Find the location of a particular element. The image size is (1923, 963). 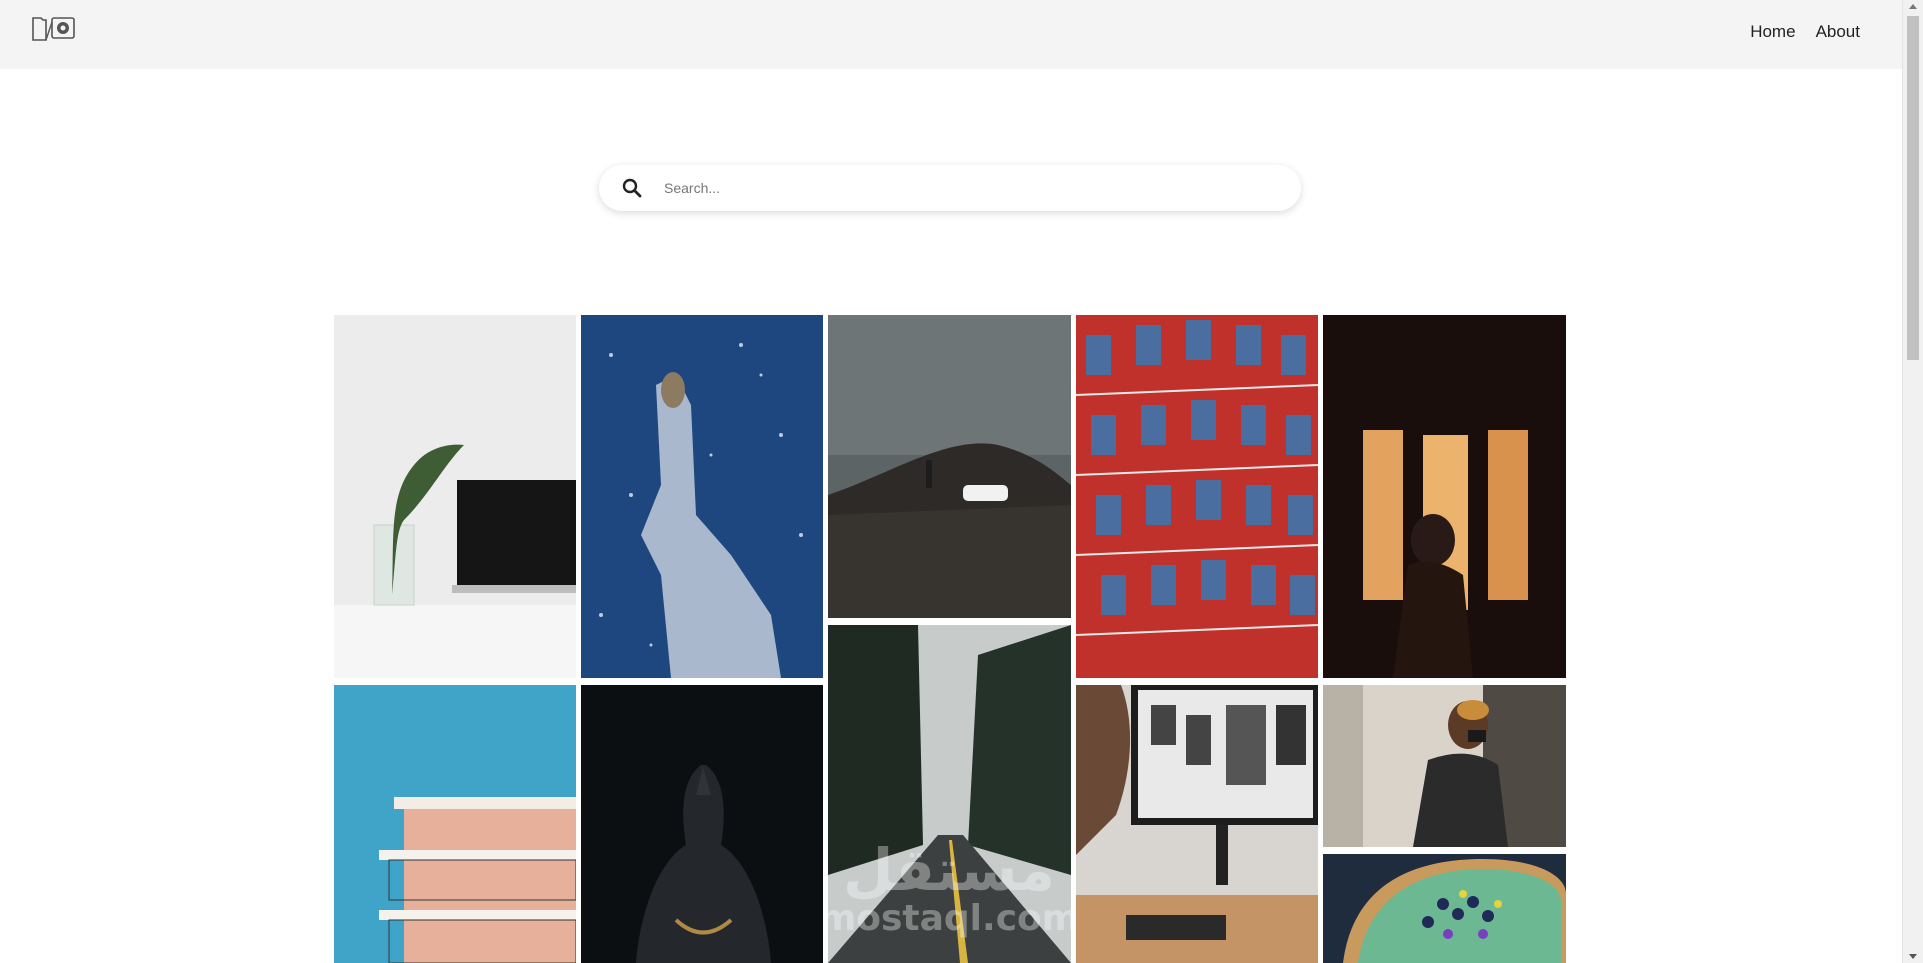

search-input is located at coordinates (969, 188).